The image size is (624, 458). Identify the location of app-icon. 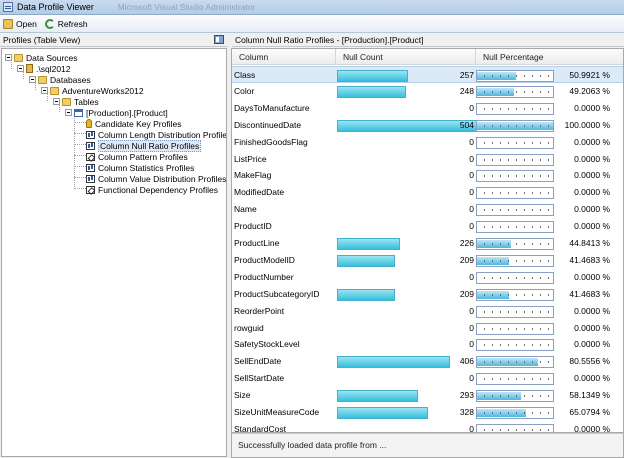
(8, 7).